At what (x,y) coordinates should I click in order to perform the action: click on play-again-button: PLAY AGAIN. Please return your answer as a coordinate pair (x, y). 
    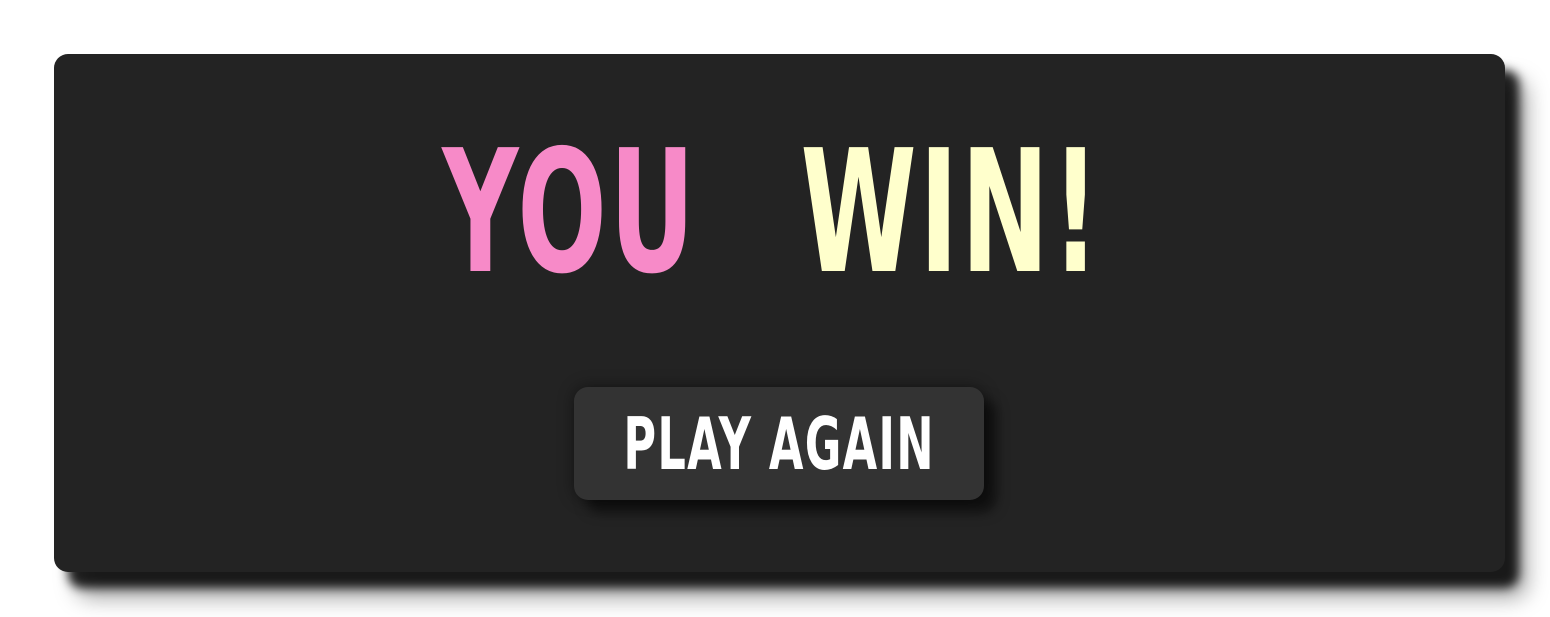
    Looking at the image, I should click on (779, 443).